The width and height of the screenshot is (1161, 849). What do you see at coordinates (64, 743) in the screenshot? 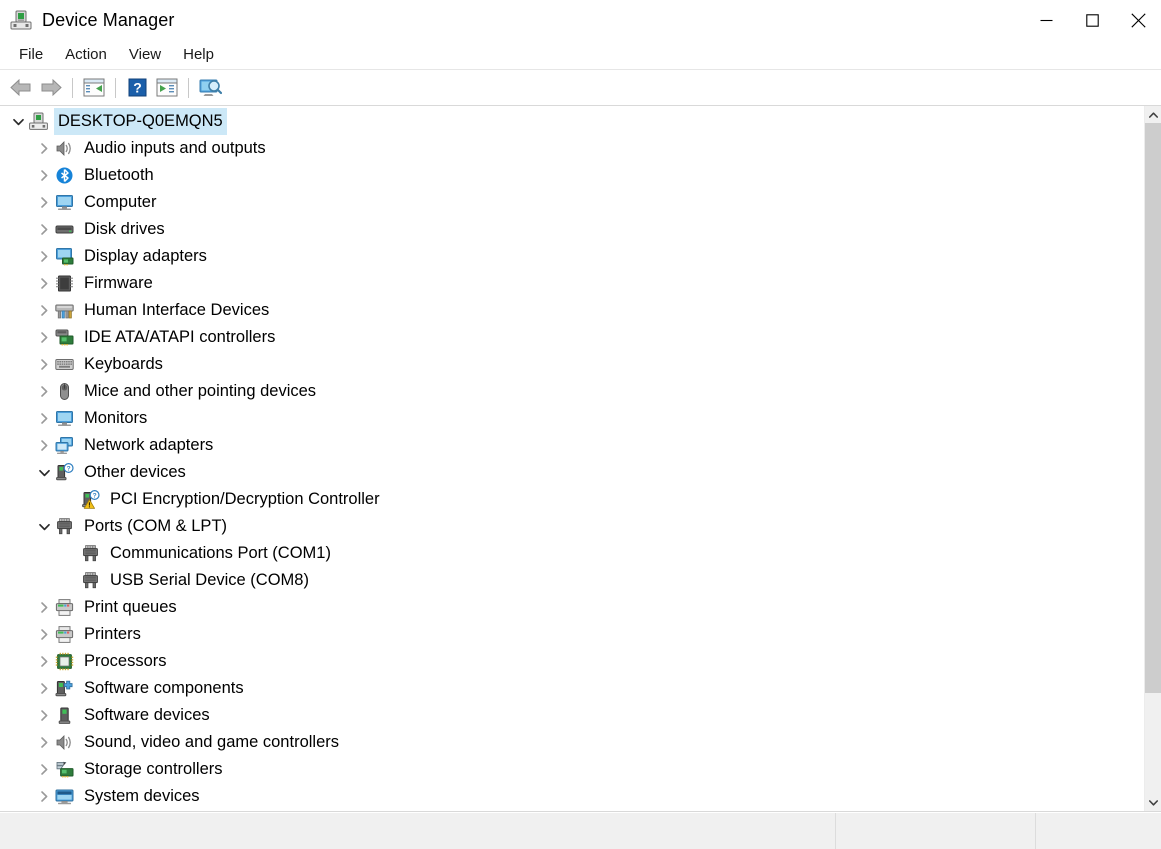
I see `speaker-icon` at bounding box center [64, 743].